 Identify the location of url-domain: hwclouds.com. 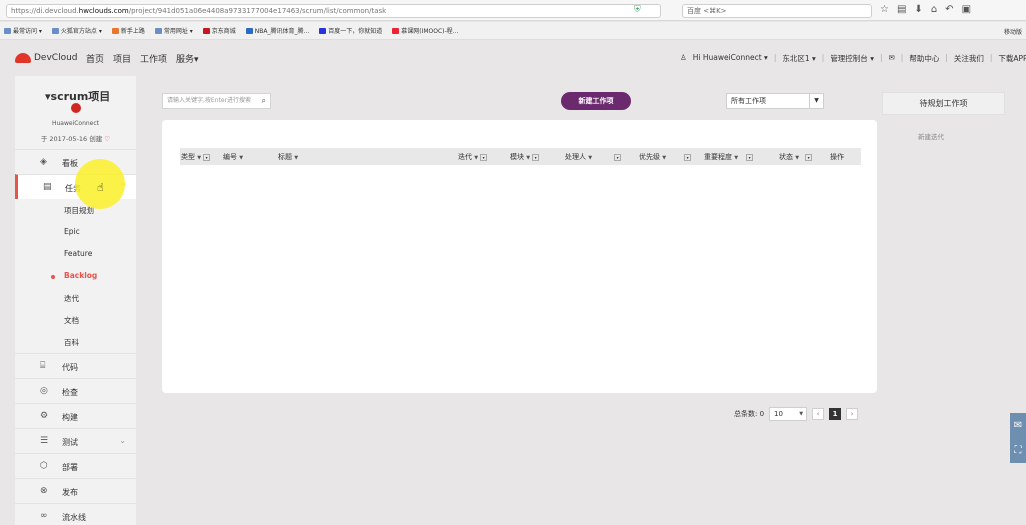
(103, 11).